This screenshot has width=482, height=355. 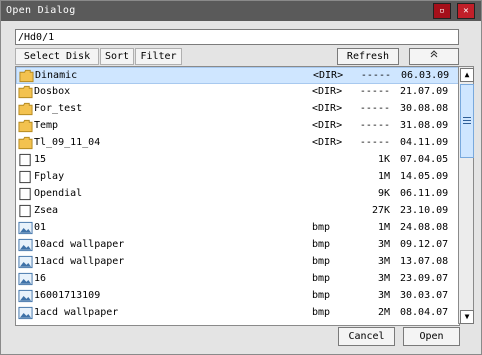 What do you see at coordinates (237, 177) in the screenshot?
I see `file-row: Fplay 1M 14.05.09` at bounding box center [237, 177].